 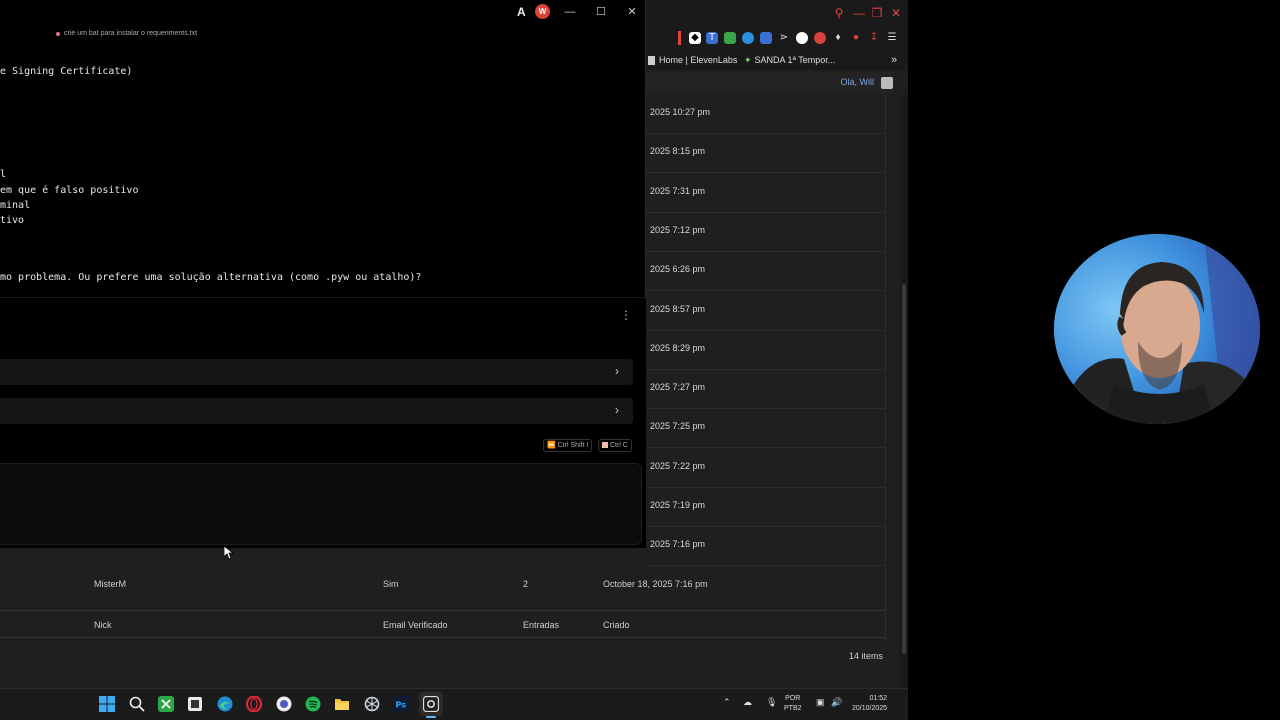 I want to click on cell-created: 2025 7:16 pm, so click(x=678, y=544).